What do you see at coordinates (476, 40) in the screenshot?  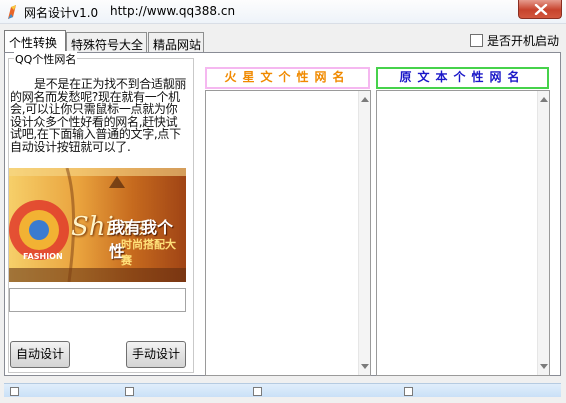 I see `autostart-check-box` at bounding box center [476, 40].